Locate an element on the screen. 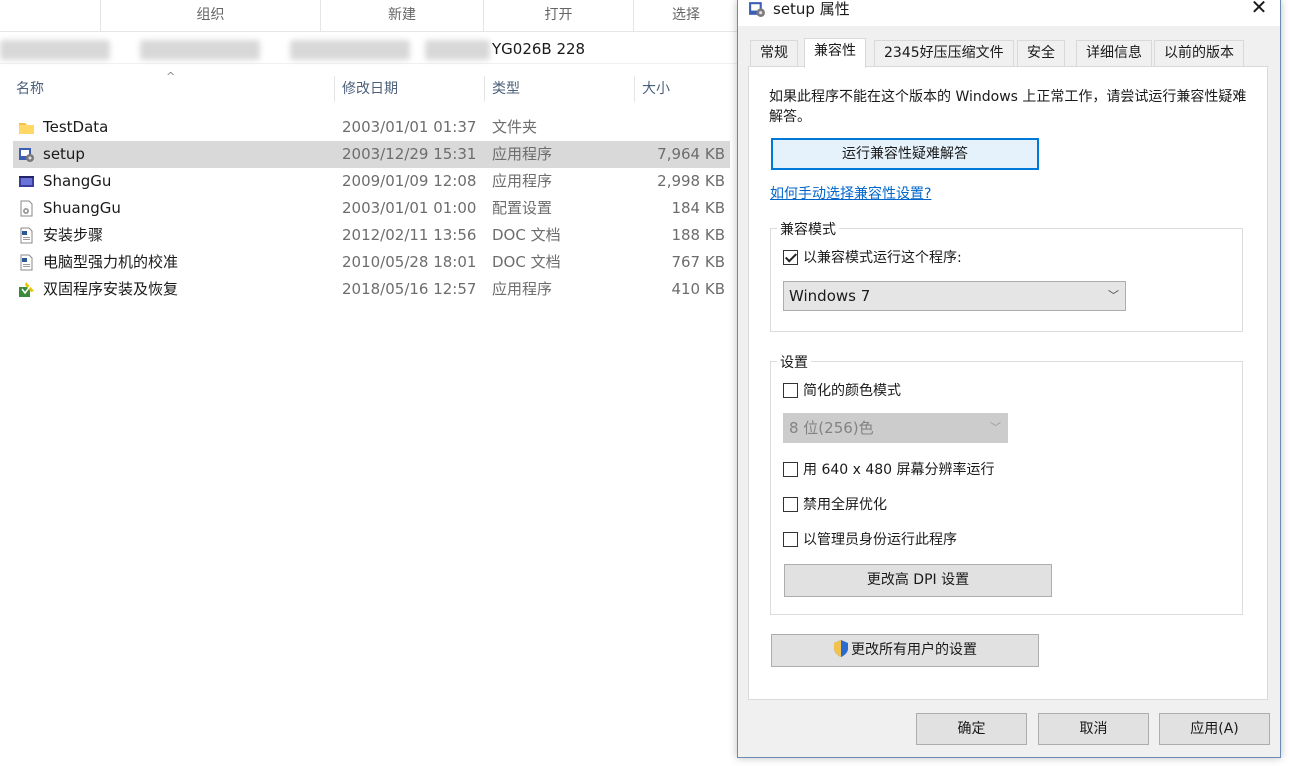  tab-security: 安全 is located at coordinates (1041, 53).